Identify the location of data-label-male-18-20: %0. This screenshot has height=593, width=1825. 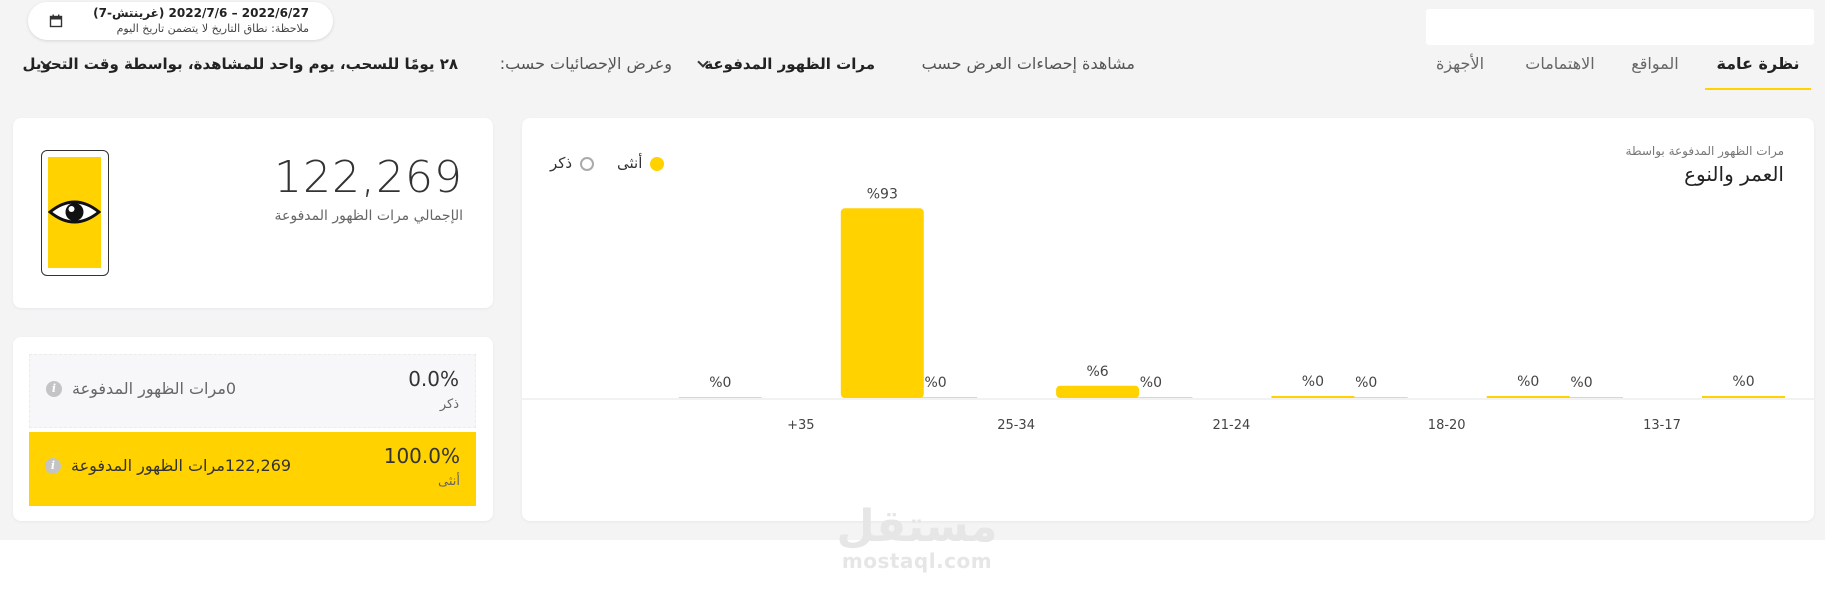
(1366, 383).